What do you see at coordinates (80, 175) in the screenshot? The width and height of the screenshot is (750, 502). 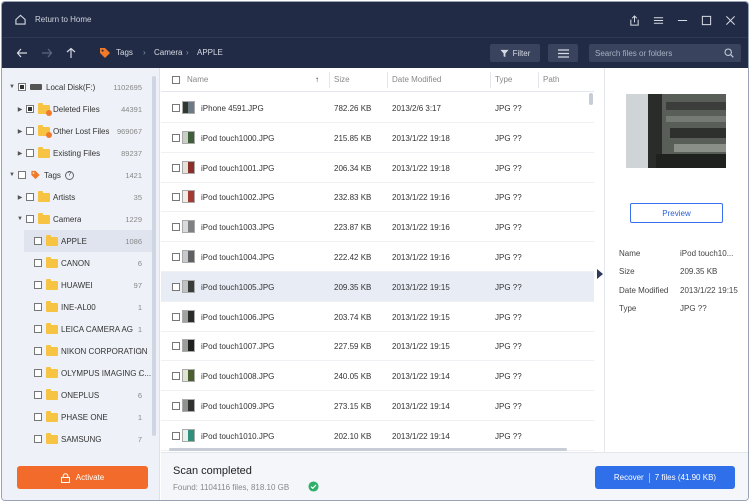 I see `tree-item-tags: ▼ Tags ? 1421` at bounding box center [80, 175].